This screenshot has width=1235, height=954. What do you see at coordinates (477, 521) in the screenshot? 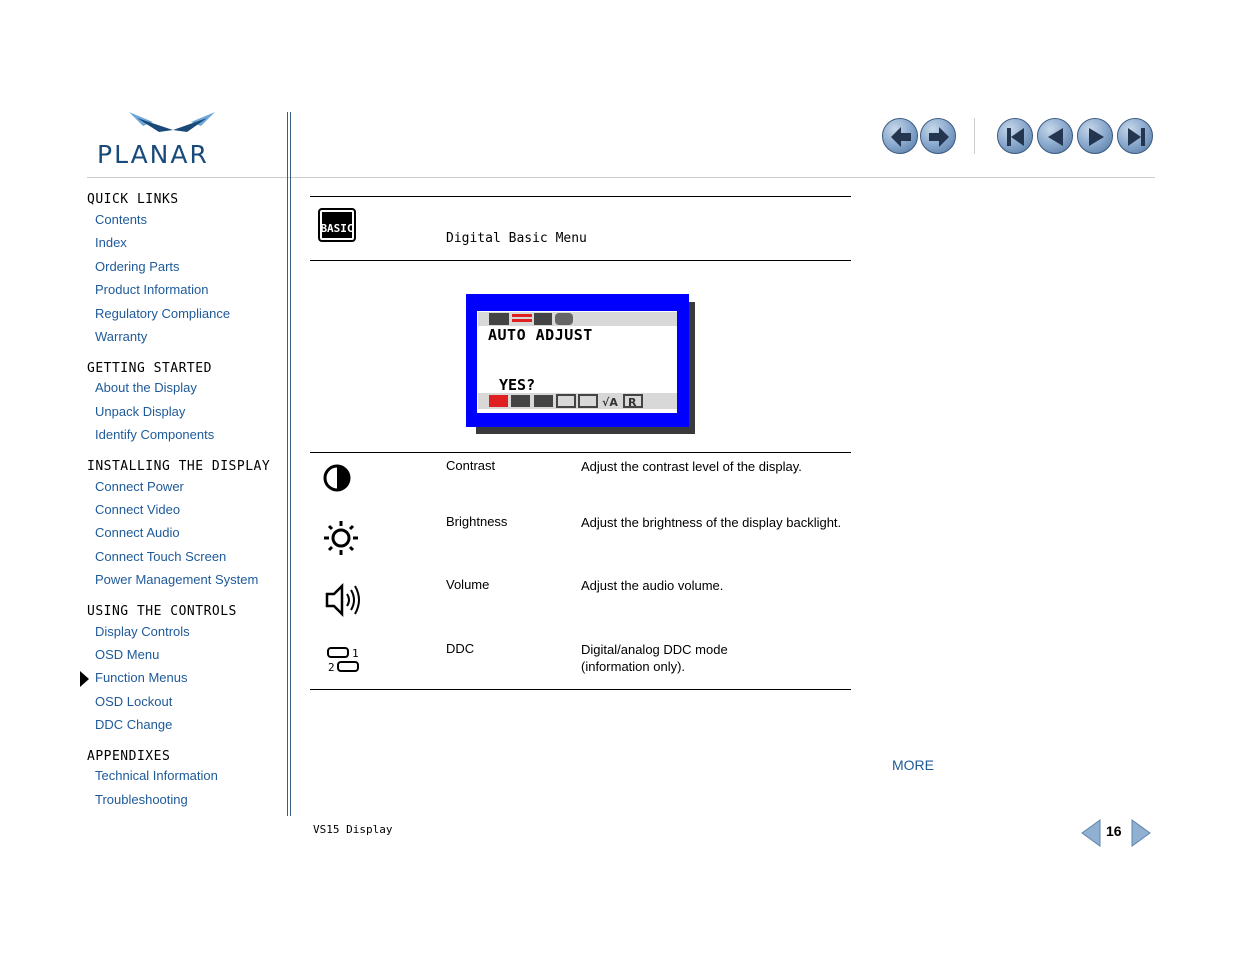
I see `row-name-brightness: Brightness` at bounding box center [477, 521].